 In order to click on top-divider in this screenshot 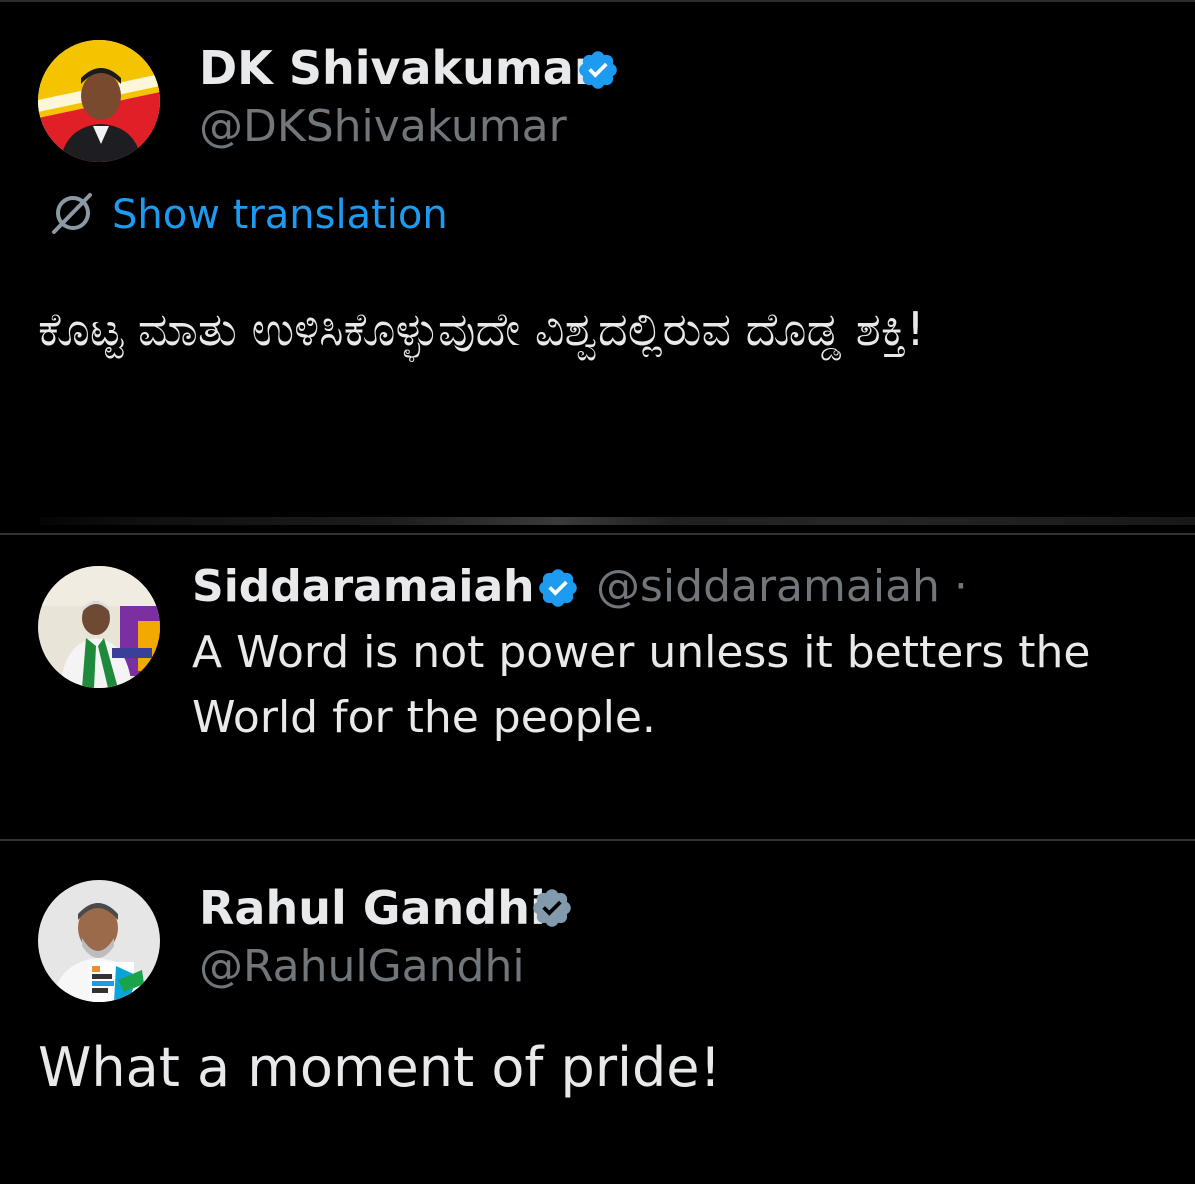, I will do `click(597, 1)`.